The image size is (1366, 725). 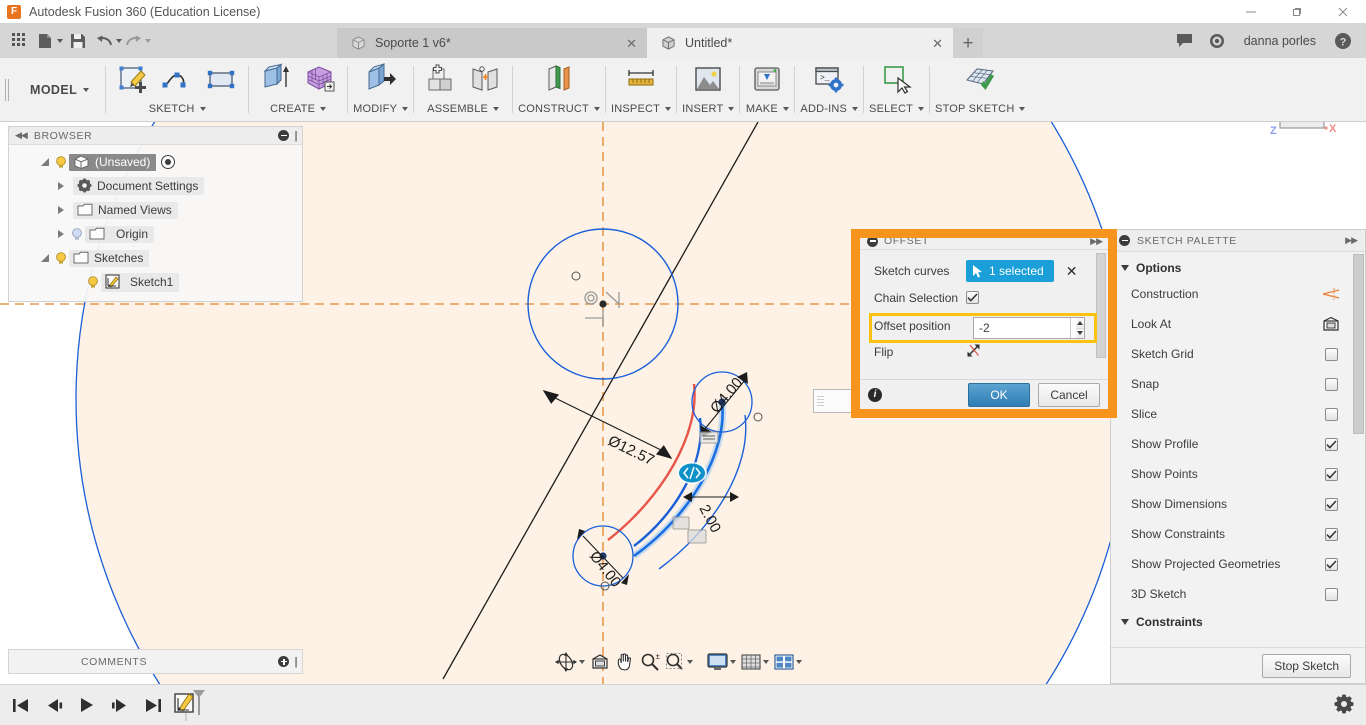 I want to click on sketch-curves-selection-button: 1 selected, so click(x=1010, y=270).